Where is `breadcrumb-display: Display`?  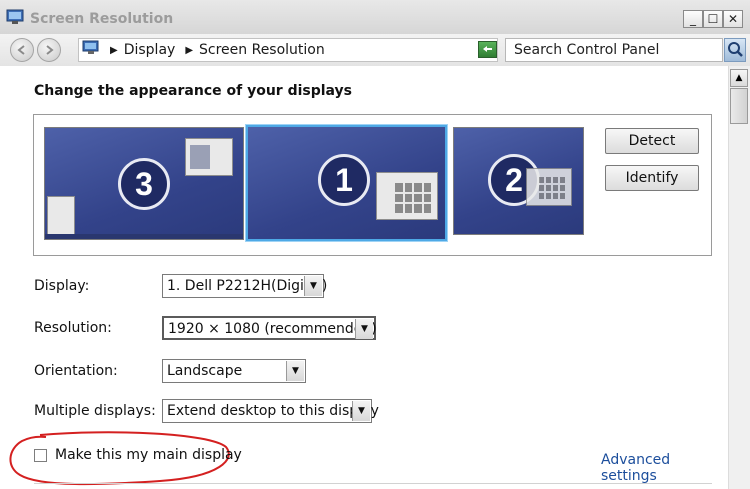 breadcrumb-display: Display is located at coordinates (150, 50).